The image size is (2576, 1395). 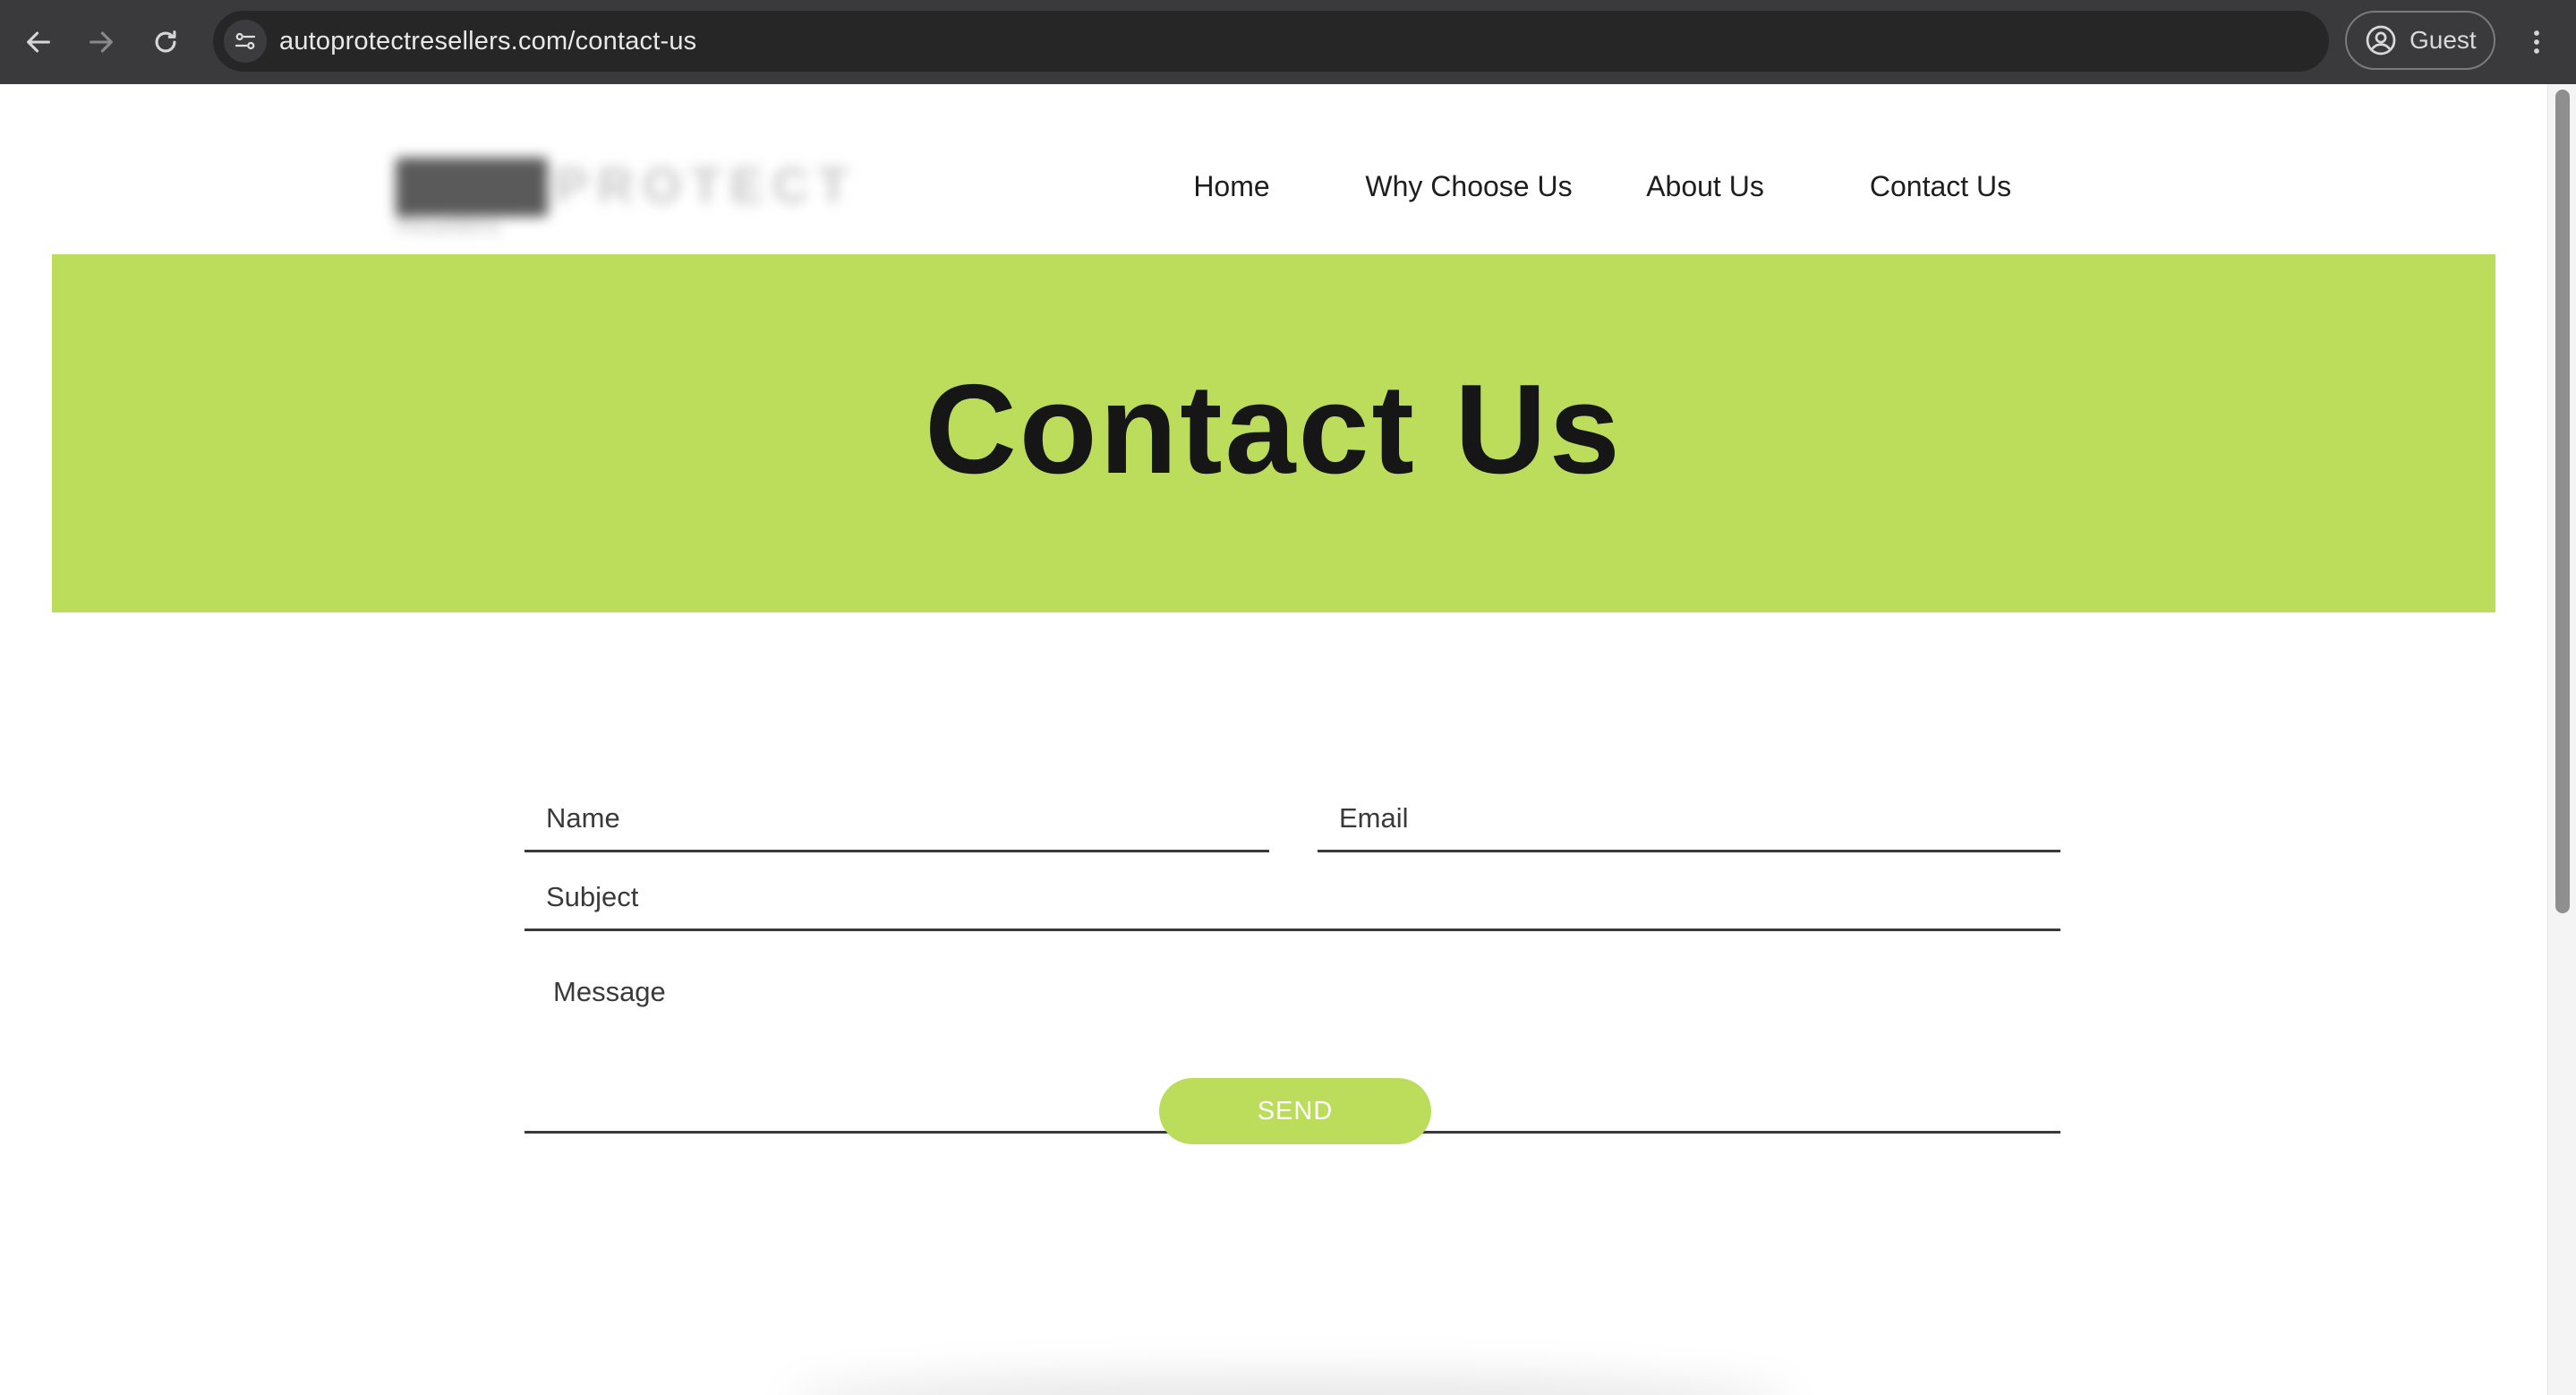 I want to click on url-text: autoprotectresellers.com/contact-us, so click(x=487, y=41).